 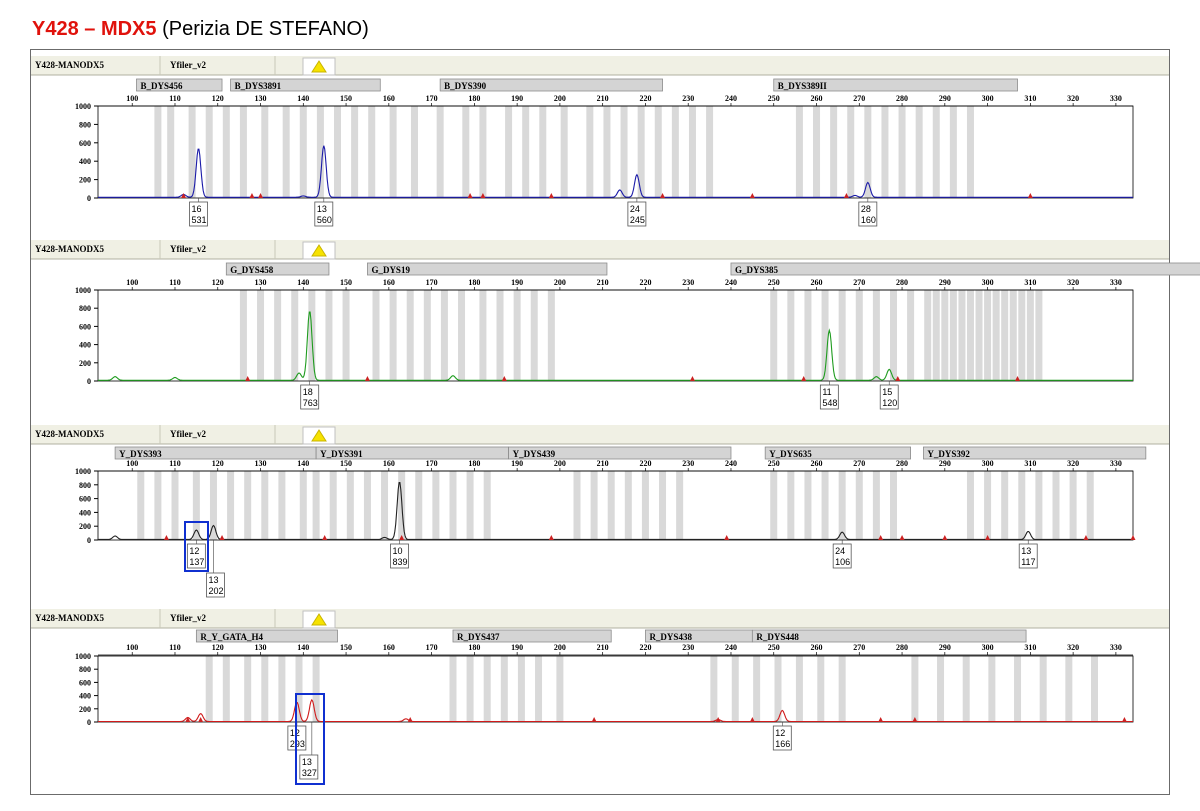 I want to click on marker-label: Y_DYS635, so click(x=790, y=454).